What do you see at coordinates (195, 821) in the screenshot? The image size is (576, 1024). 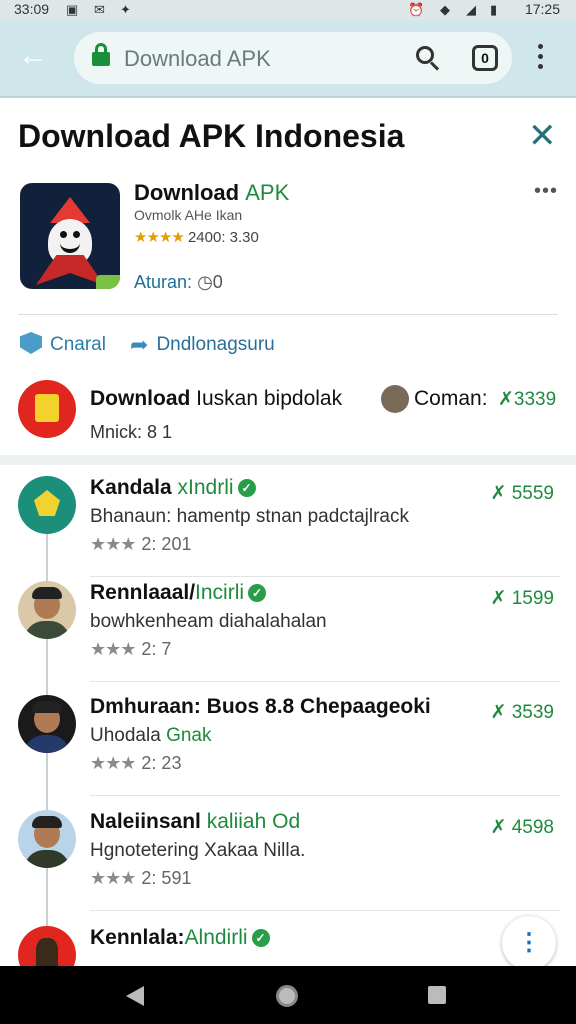 I see `item-name: Naleiinsanl kaliiah Od` at bounding box center [195, 821].